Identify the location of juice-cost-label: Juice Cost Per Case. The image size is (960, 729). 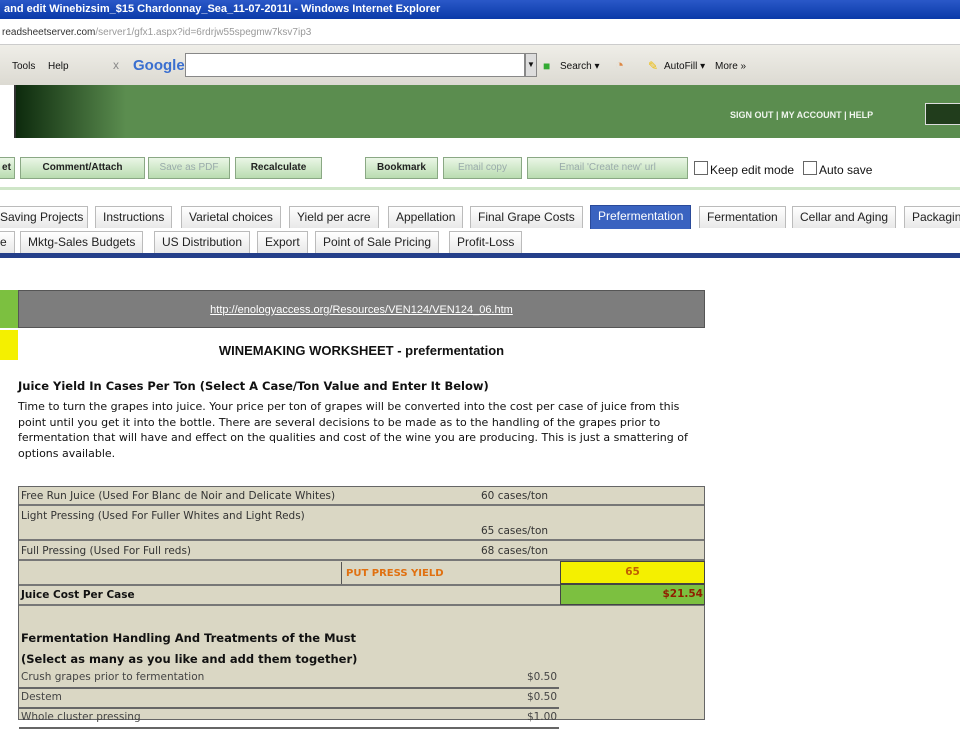
(78, 595).